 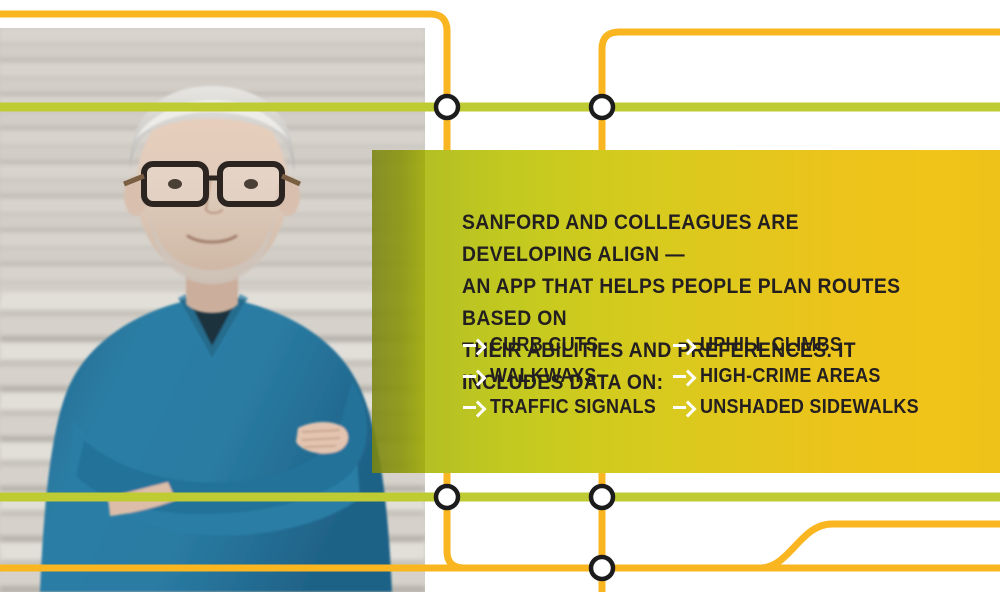 I want to click on node-circle-top-middle, so click(x=602, y=107).